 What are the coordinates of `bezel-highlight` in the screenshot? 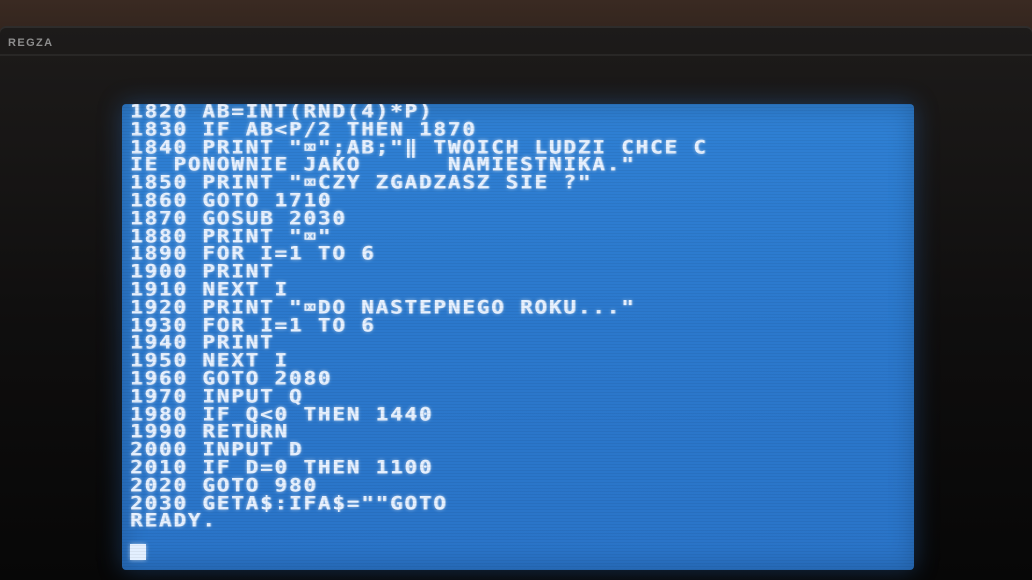 It's located at (516, 55).